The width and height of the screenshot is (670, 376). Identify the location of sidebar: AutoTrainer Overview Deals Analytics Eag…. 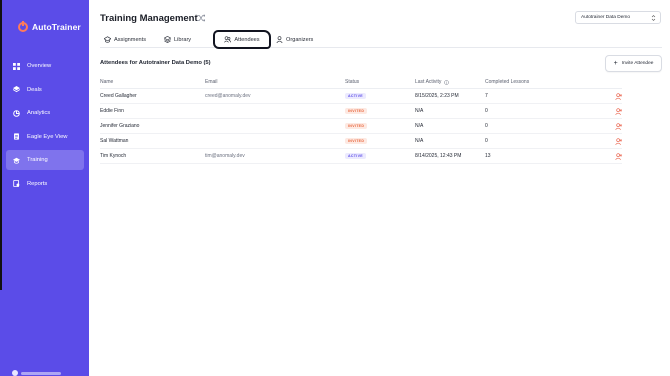
(44, 188).